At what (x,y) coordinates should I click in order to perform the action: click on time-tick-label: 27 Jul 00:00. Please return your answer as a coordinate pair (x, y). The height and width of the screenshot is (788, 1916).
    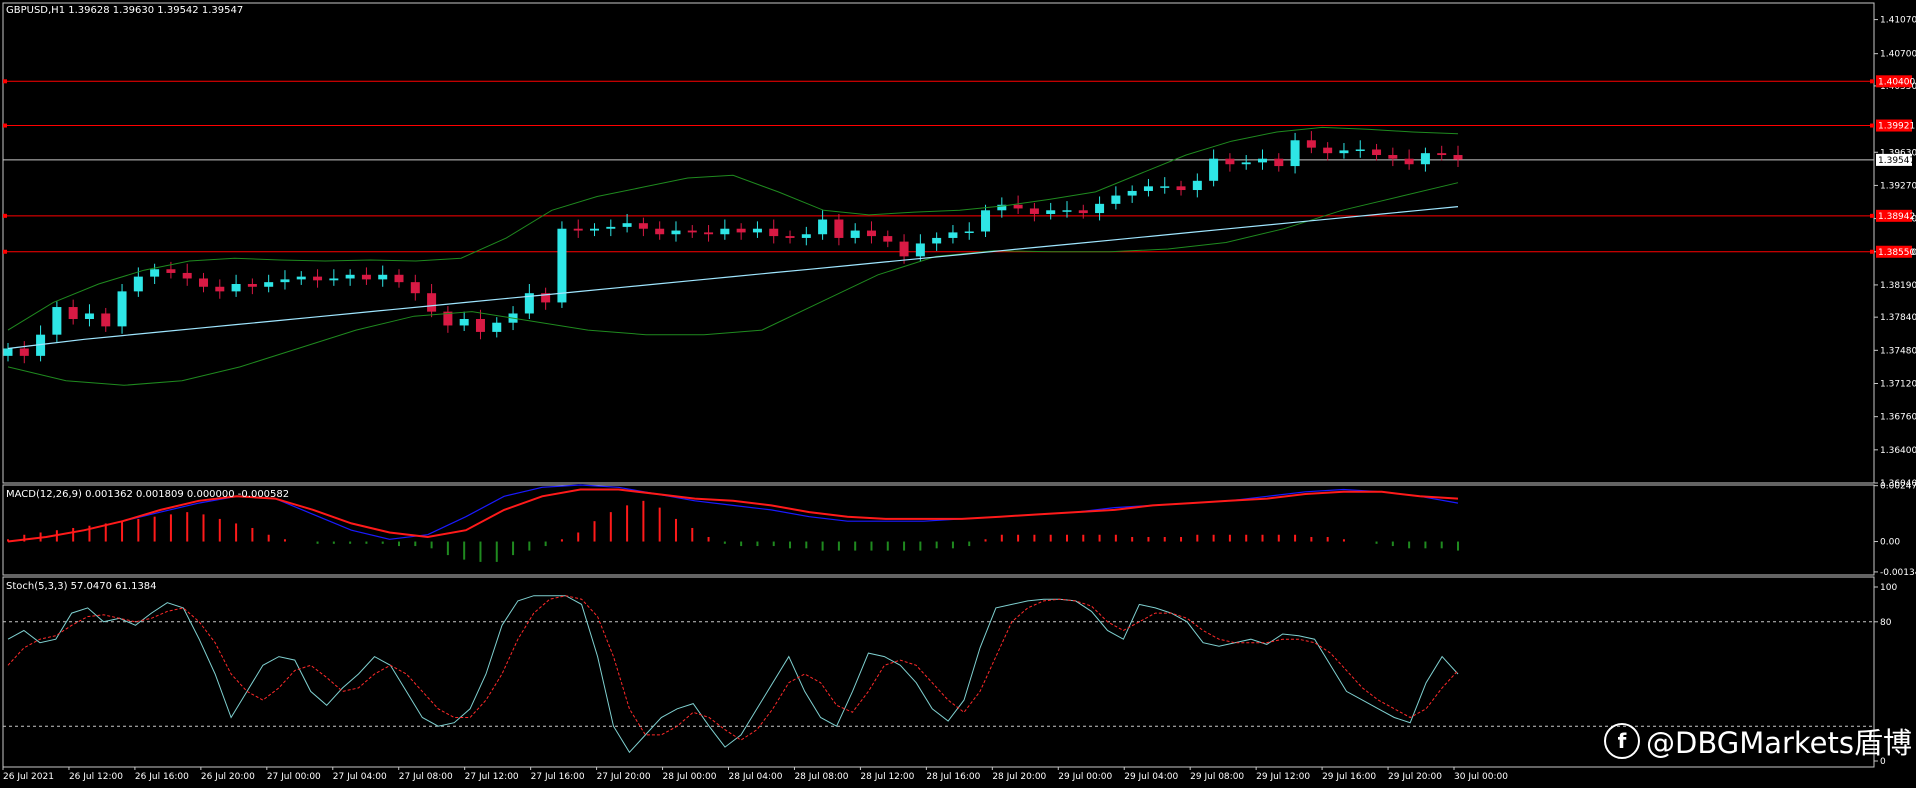
    Looking at the image, I should click on (294, 777).